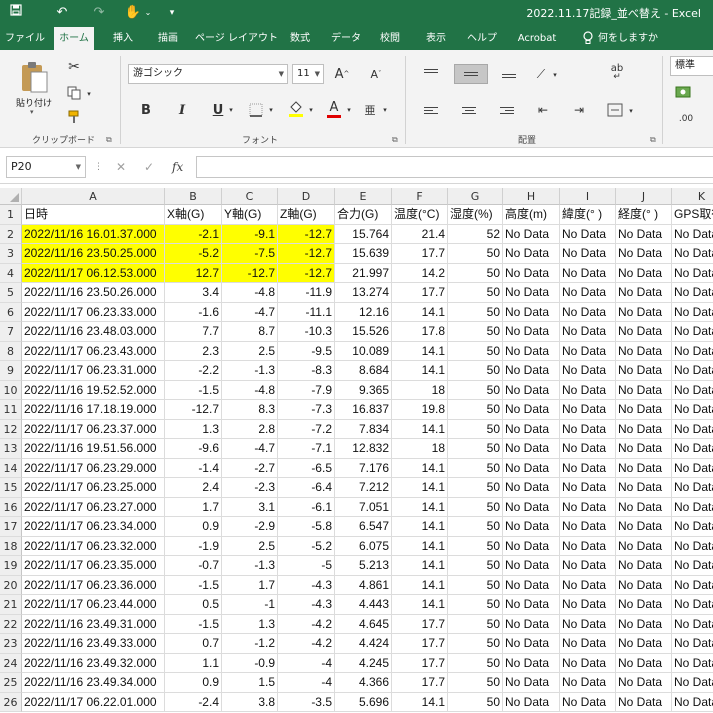 The width and height of the screenshot is (713, 713). I want to click on table-cell: -4.2, so click(306, 624).